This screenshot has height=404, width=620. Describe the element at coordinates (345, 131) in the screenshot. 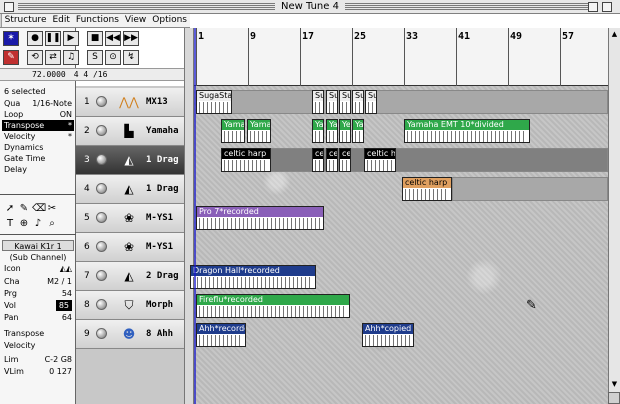

I see `midi-region: Ye` at that location.